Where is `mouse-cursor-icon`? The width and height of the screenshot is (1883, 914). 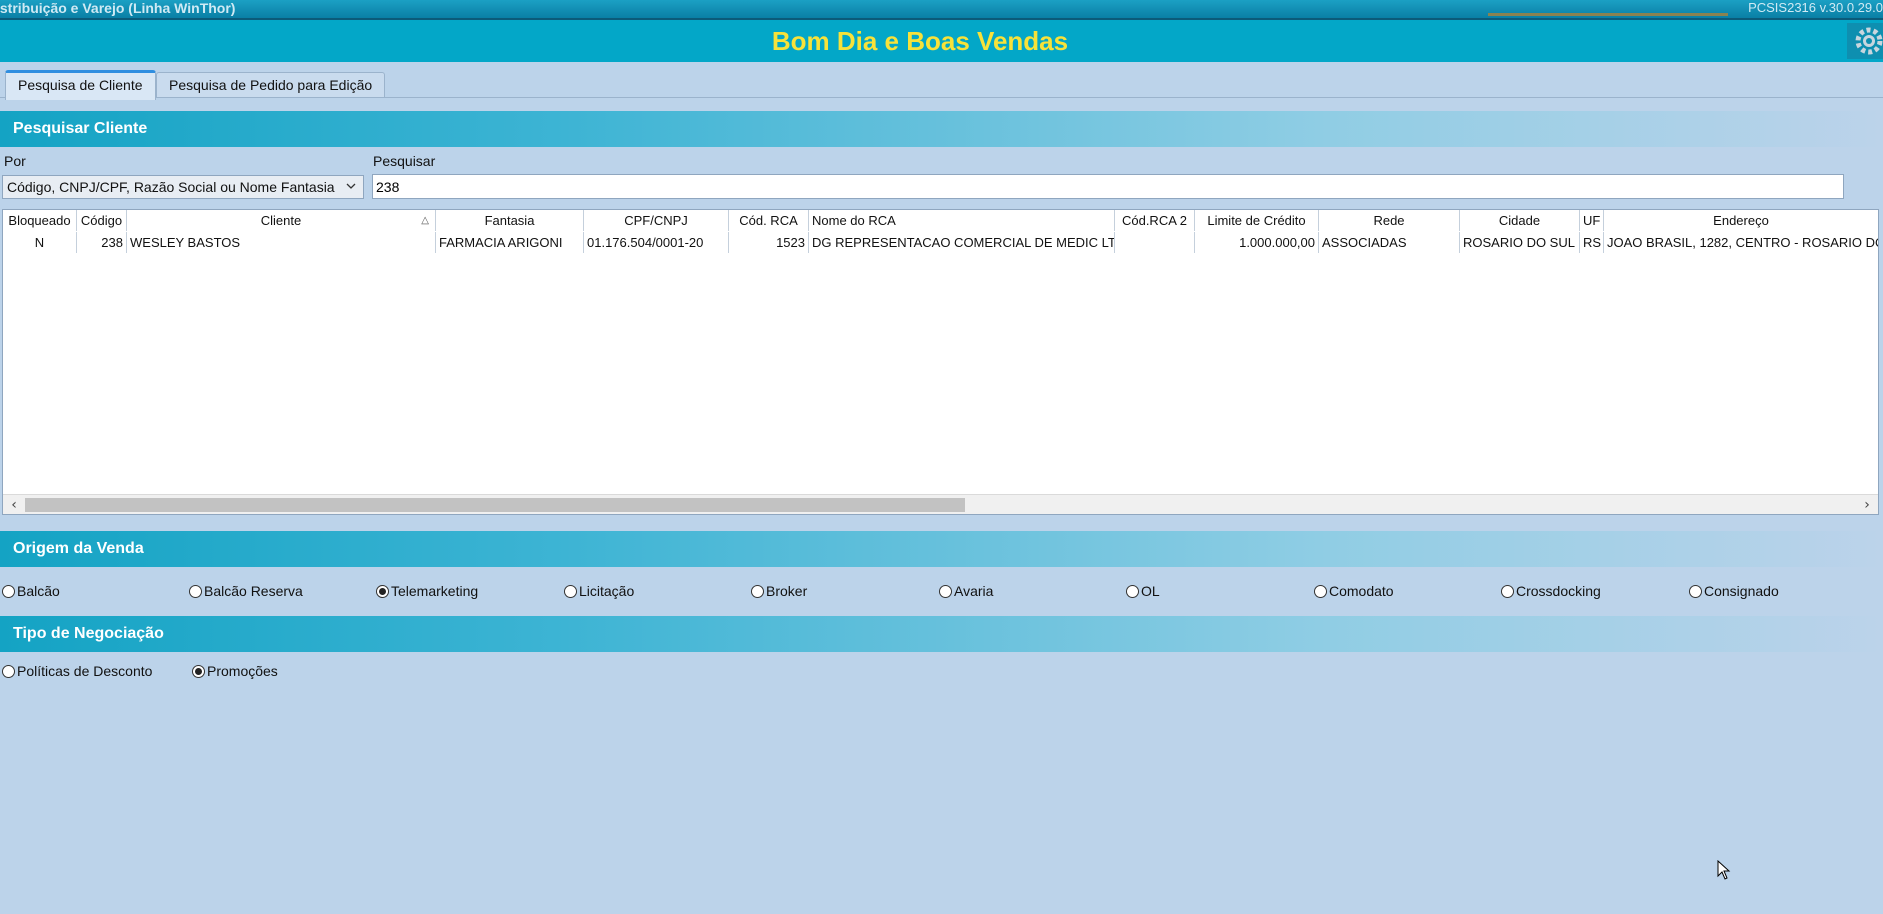 mouse-cursor-icon is located at coordinates (1724, 870).